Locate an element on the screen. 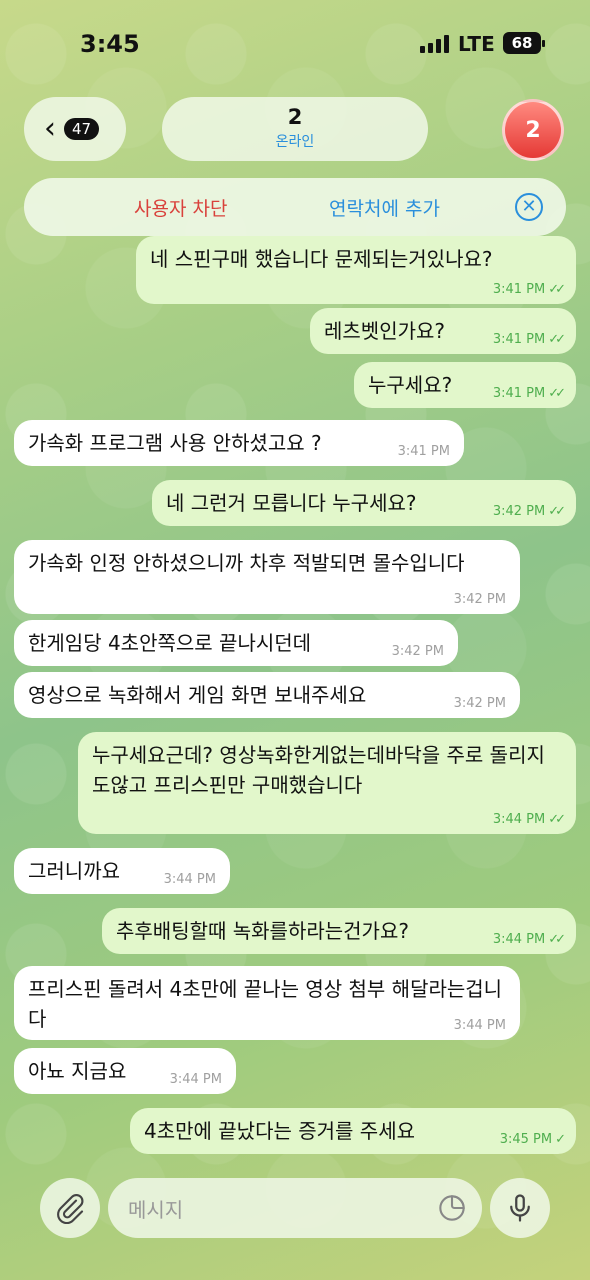 This screenshot has height=1280, width=590. sticker-icon is located at coordinates (452, 1208).